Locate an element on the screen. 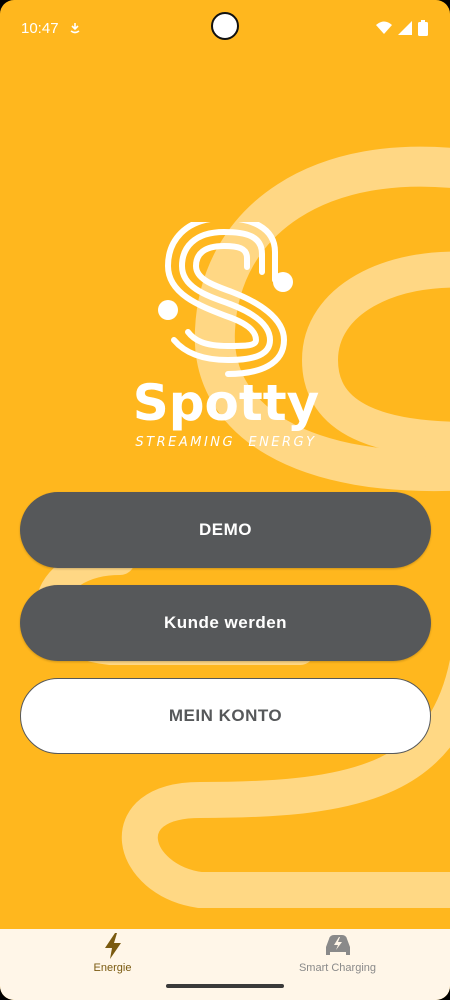 The image size is (450, 1000). notification-icon is located at coordinates (75, 28).